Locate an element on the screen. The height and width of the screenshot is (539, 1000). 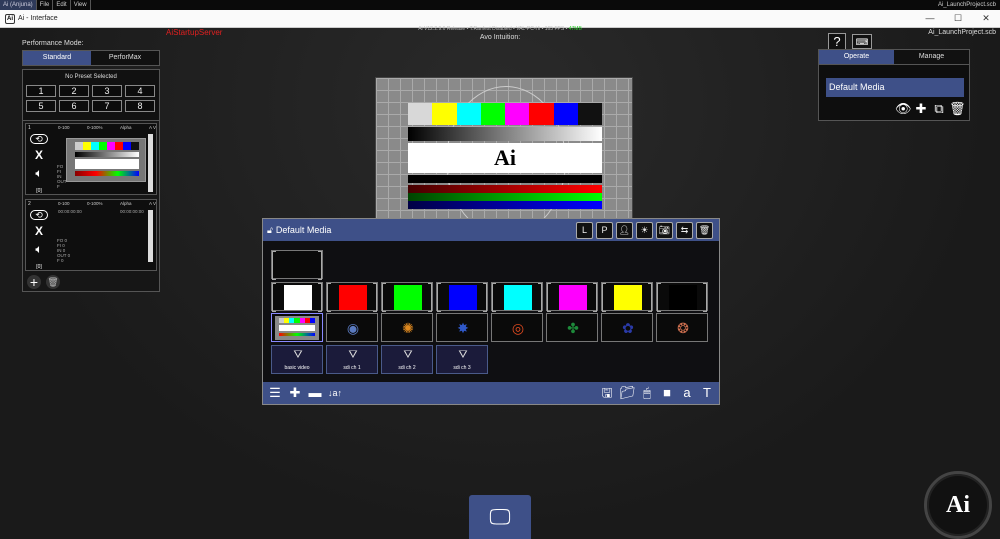
media-tile-magenta is located at coordinates (572, 297).